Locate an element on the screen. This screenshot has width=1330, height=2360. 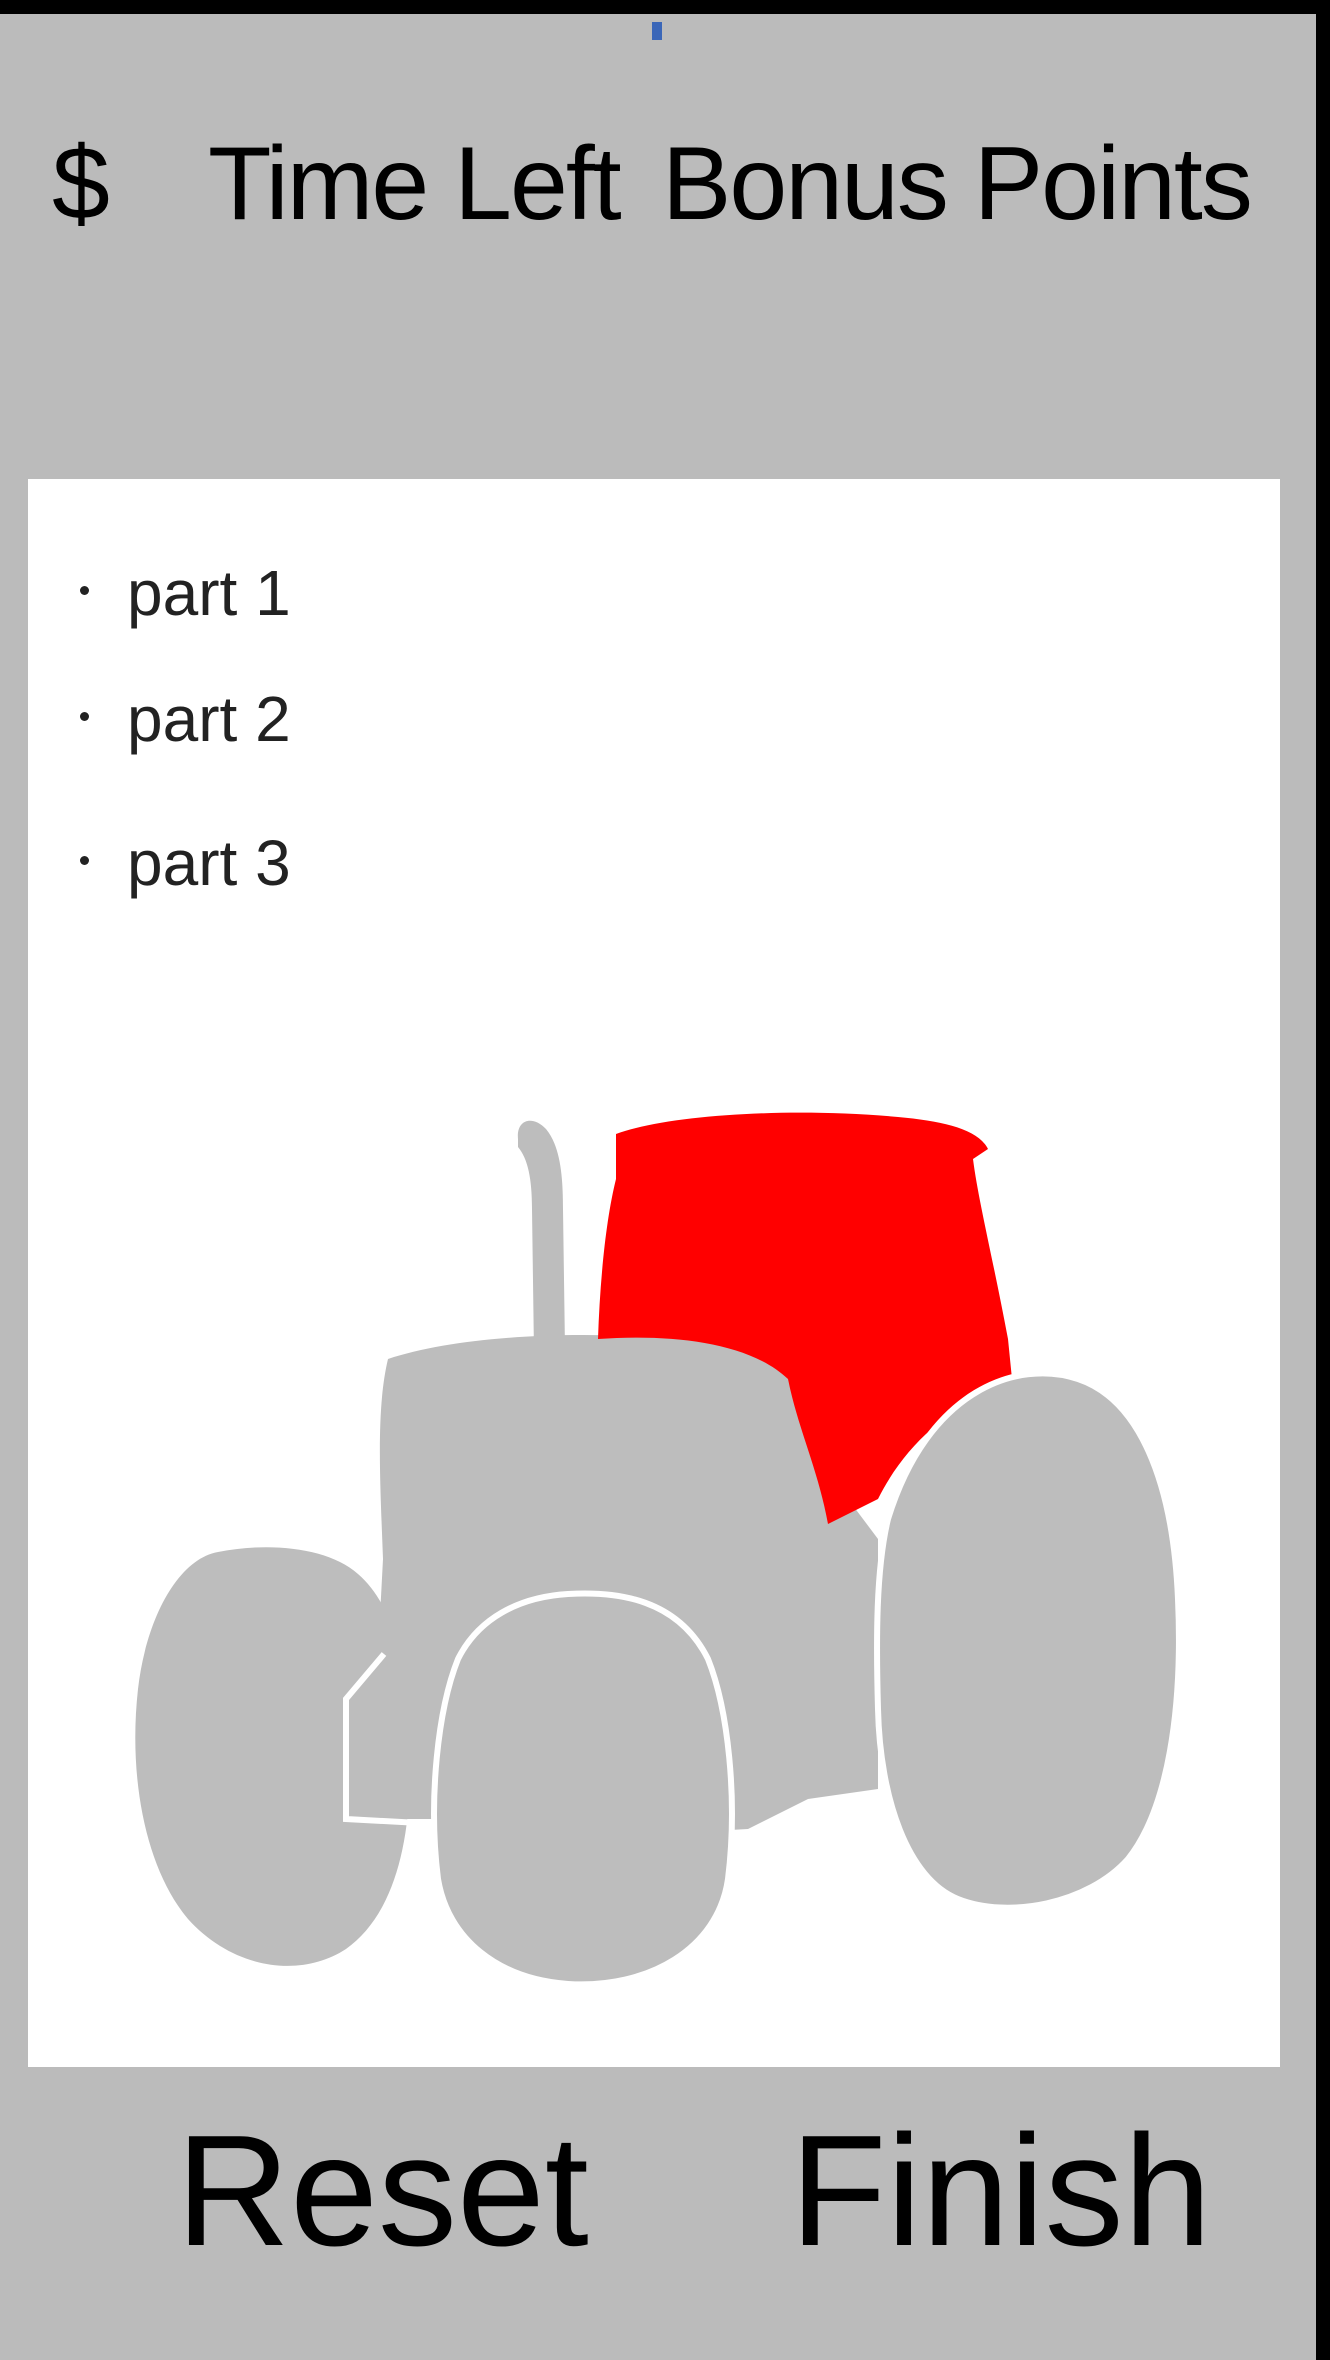
tractor-exhaust is located at coordinates (541, 1236).